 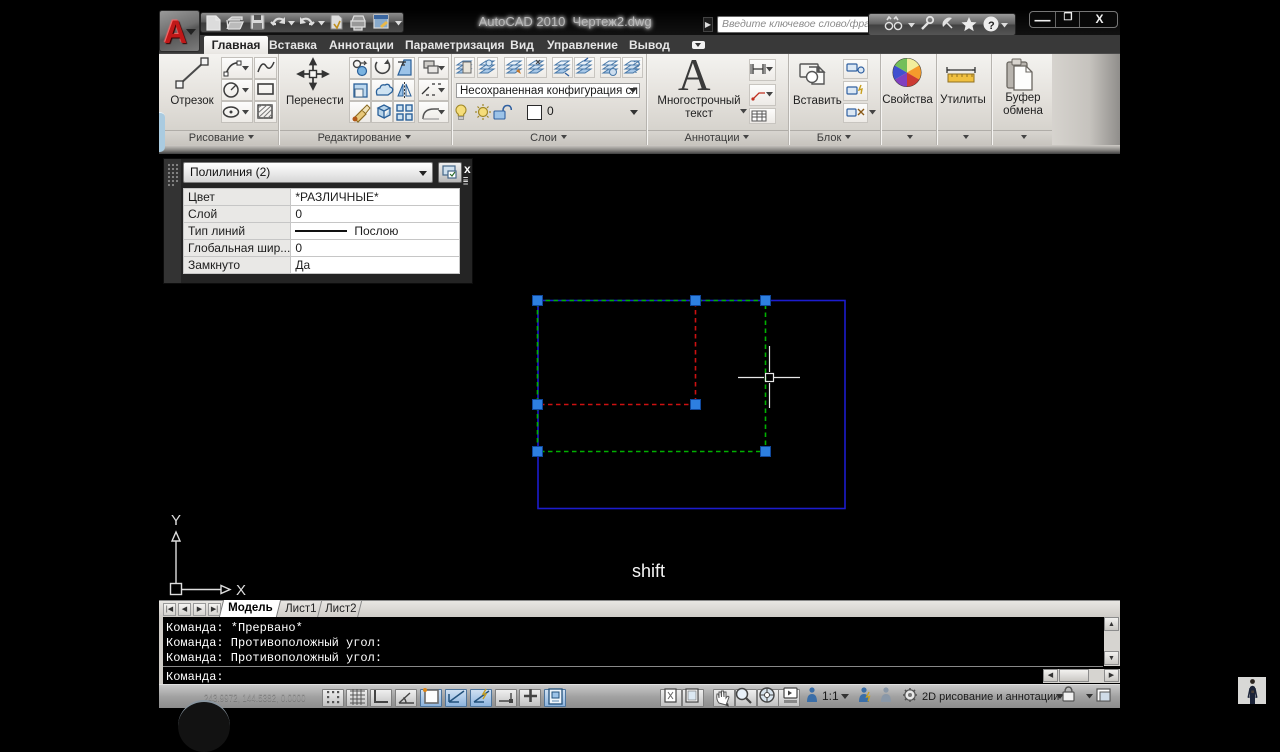 I want to click on svg-text: X, so click(x=241, y=590).